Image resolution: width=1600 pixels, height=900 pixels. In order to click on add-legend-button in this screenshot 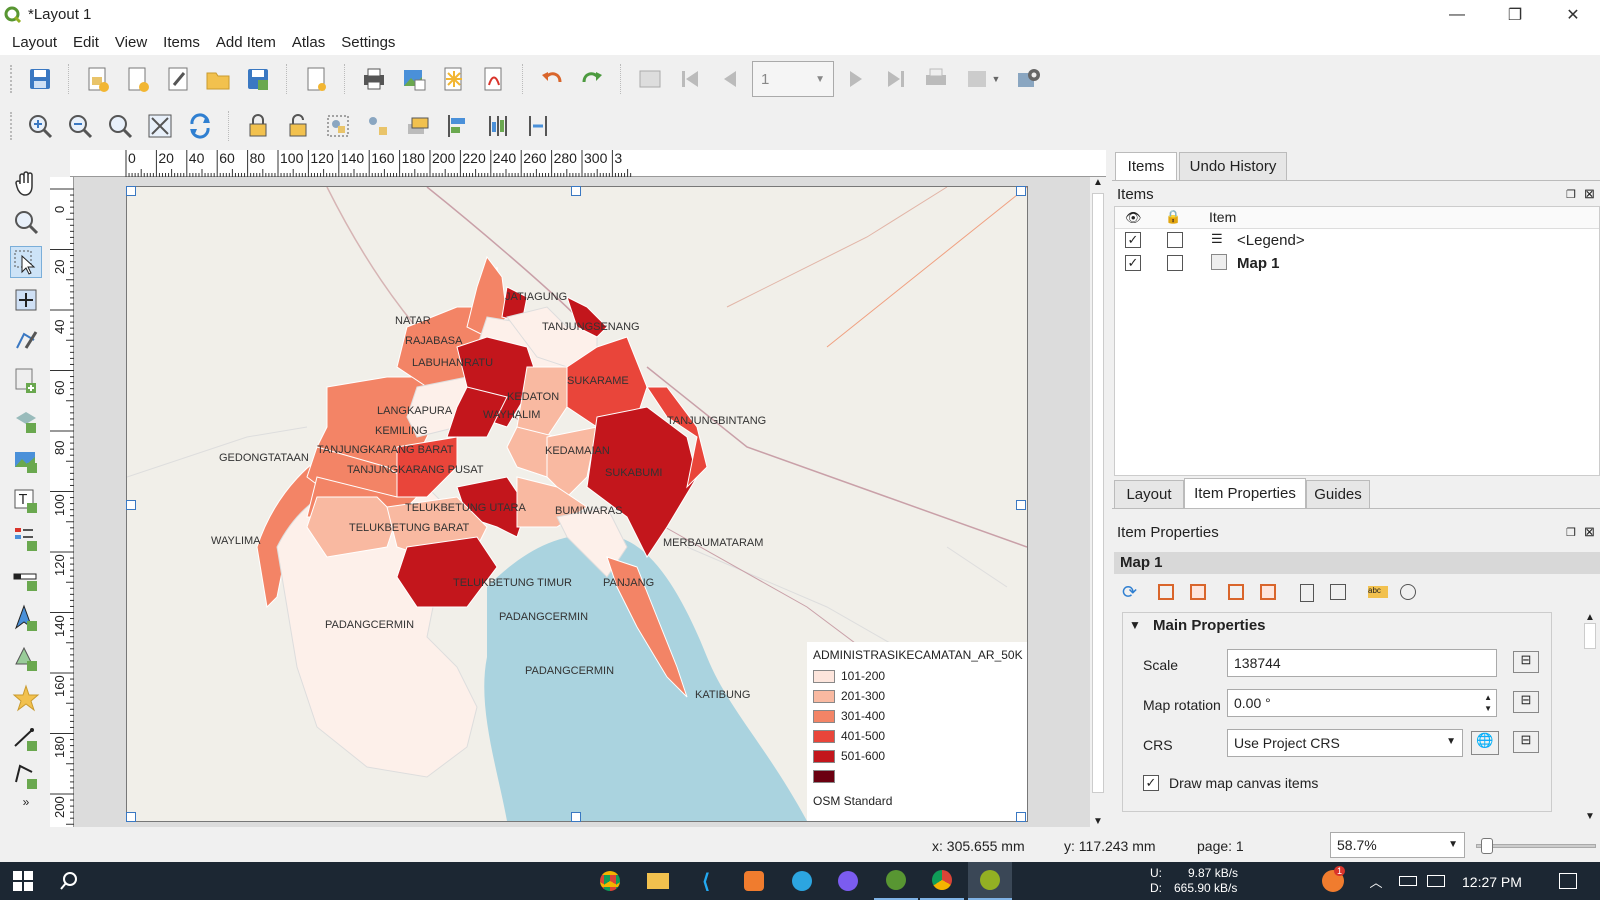, I will do `click(26, 538)`.